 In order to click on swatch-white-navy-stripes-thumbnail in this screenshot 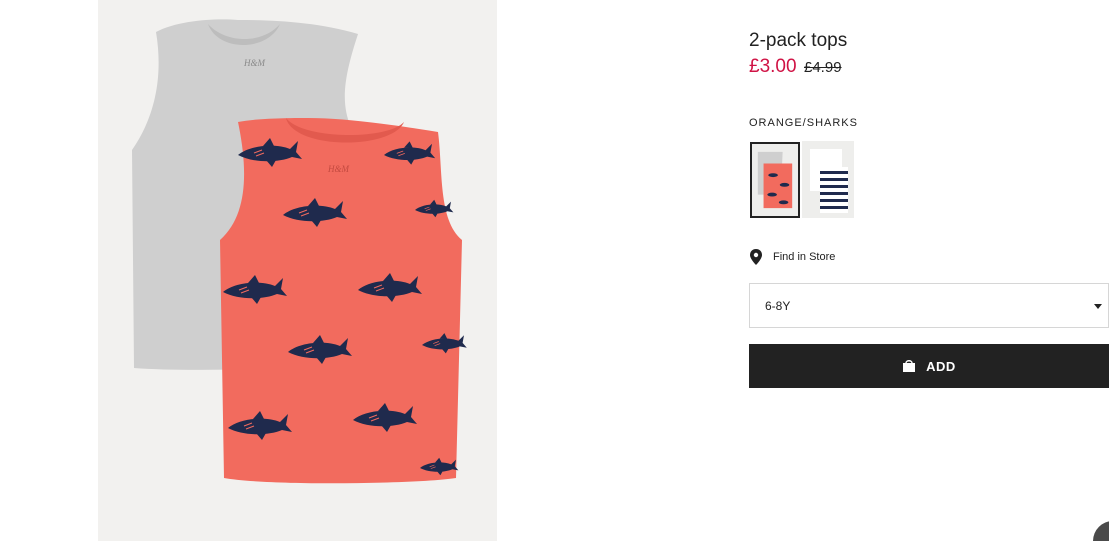, I will do `click(828, 179)`.